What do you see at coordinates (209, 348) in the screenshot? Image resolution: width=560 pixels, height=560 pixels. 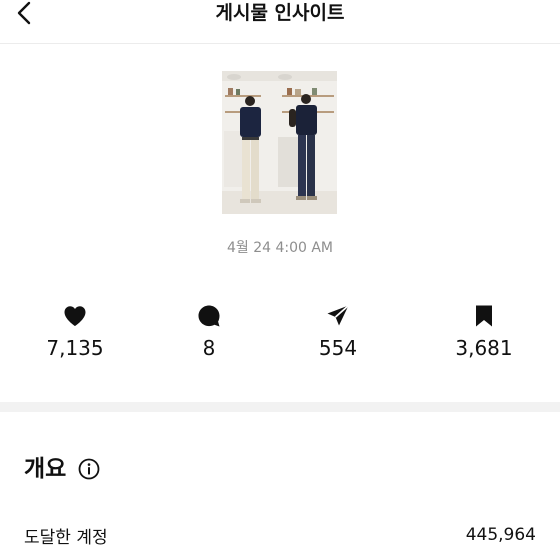 I see `comments-count: 8` at bounding box center [209, 348].